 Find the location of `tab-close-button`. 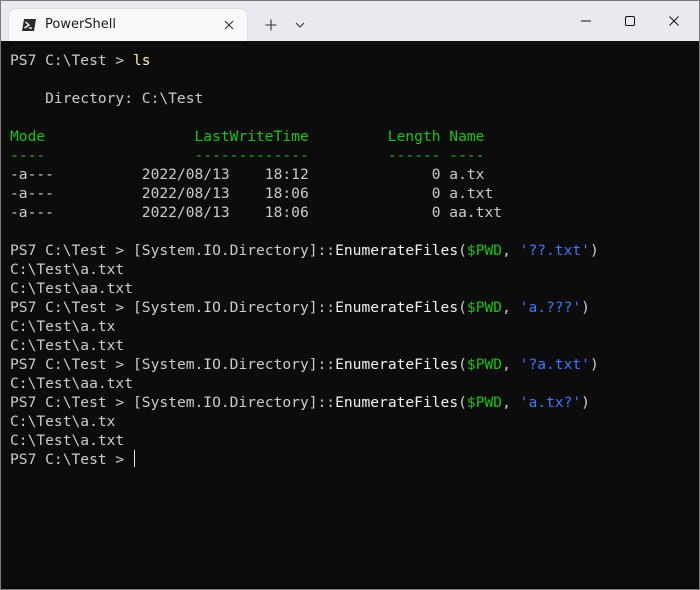

tab-close-button is located at coordinates (229, 25).